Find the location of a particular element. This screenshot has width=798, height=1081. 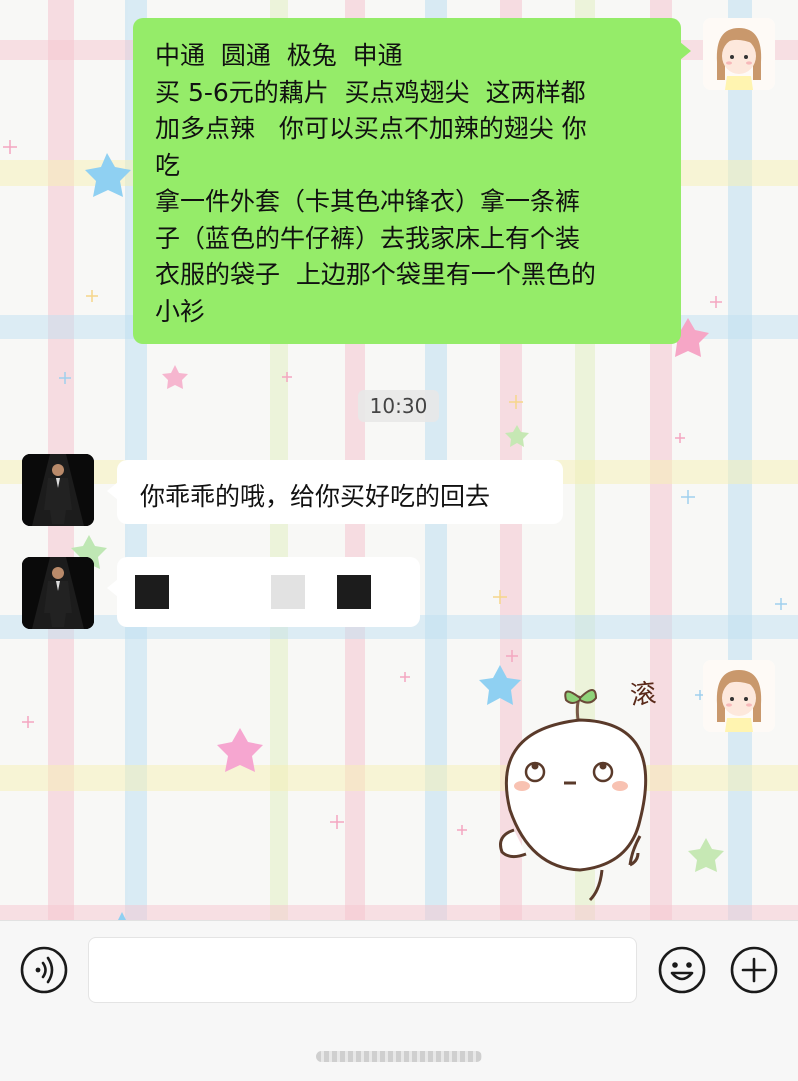

plus-button is located at coordinates (754, 970).